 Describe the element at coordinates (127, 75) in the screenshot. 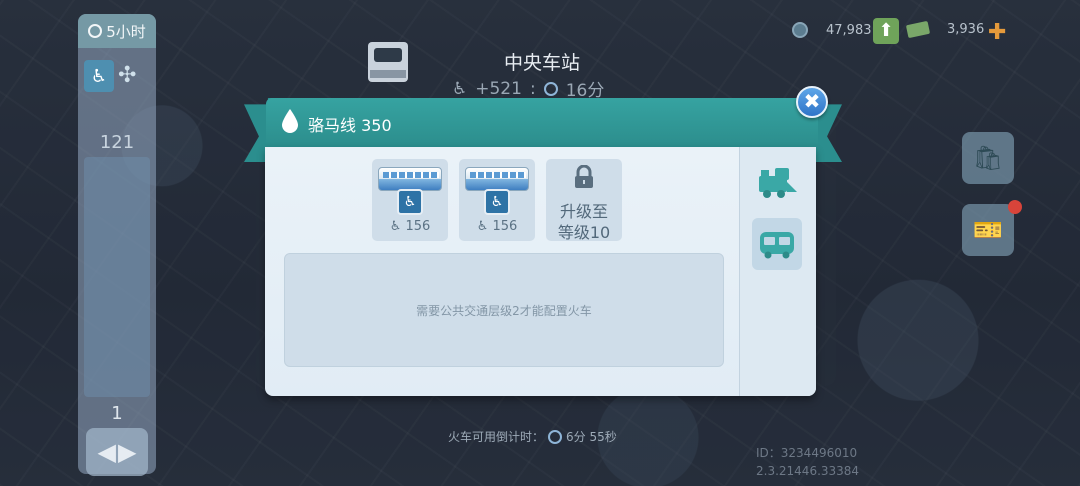

I see `fan-icon: ✣` at that location.